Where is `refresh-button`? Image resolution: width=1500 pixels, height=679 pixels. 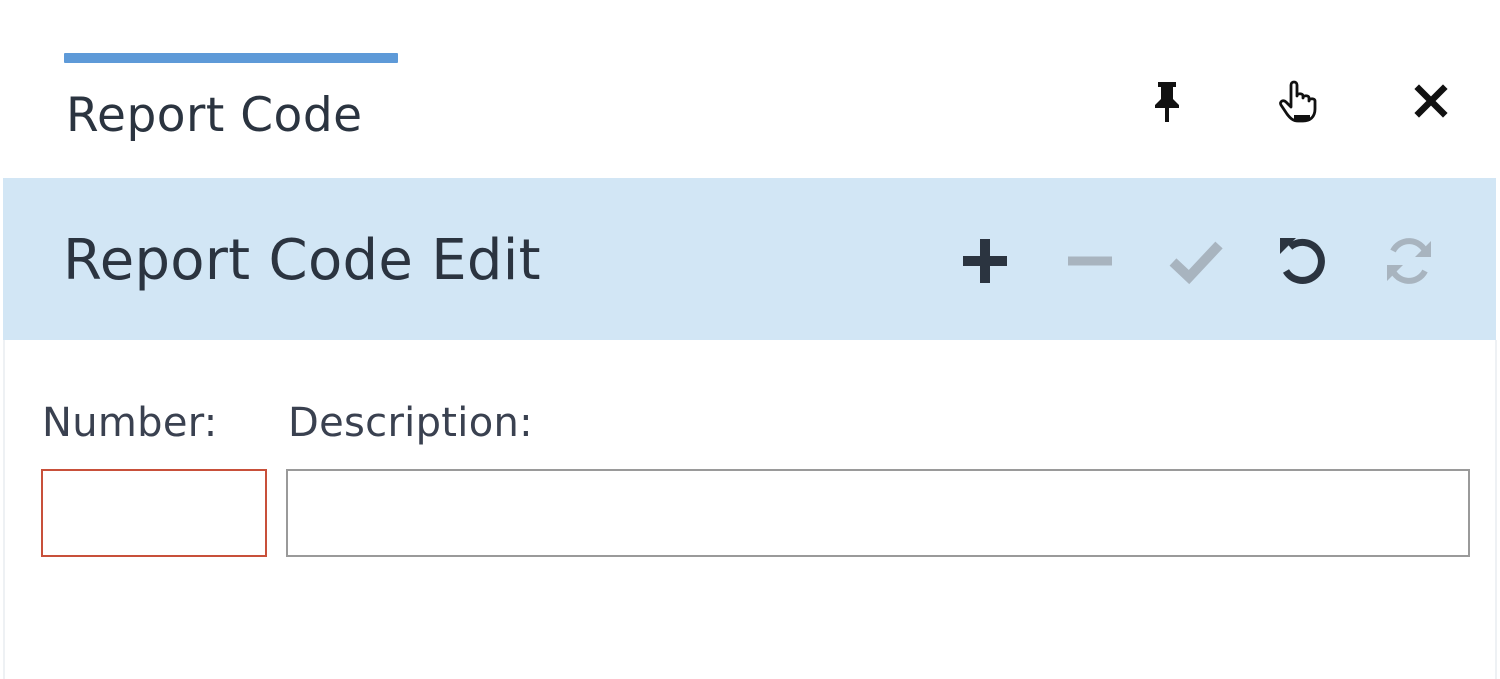 refresh-button is located at coordinates (1409, 261).